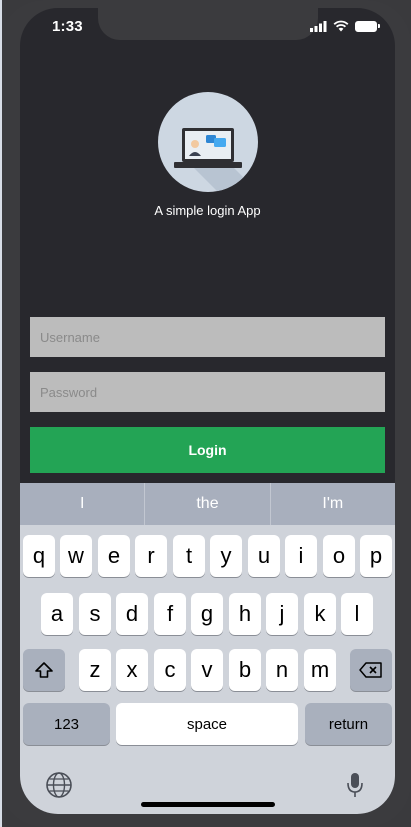 The image size is (411, 827). Describe the element at coordinates (320, 670) in the screenshot. I see `key-m: m` at that location.